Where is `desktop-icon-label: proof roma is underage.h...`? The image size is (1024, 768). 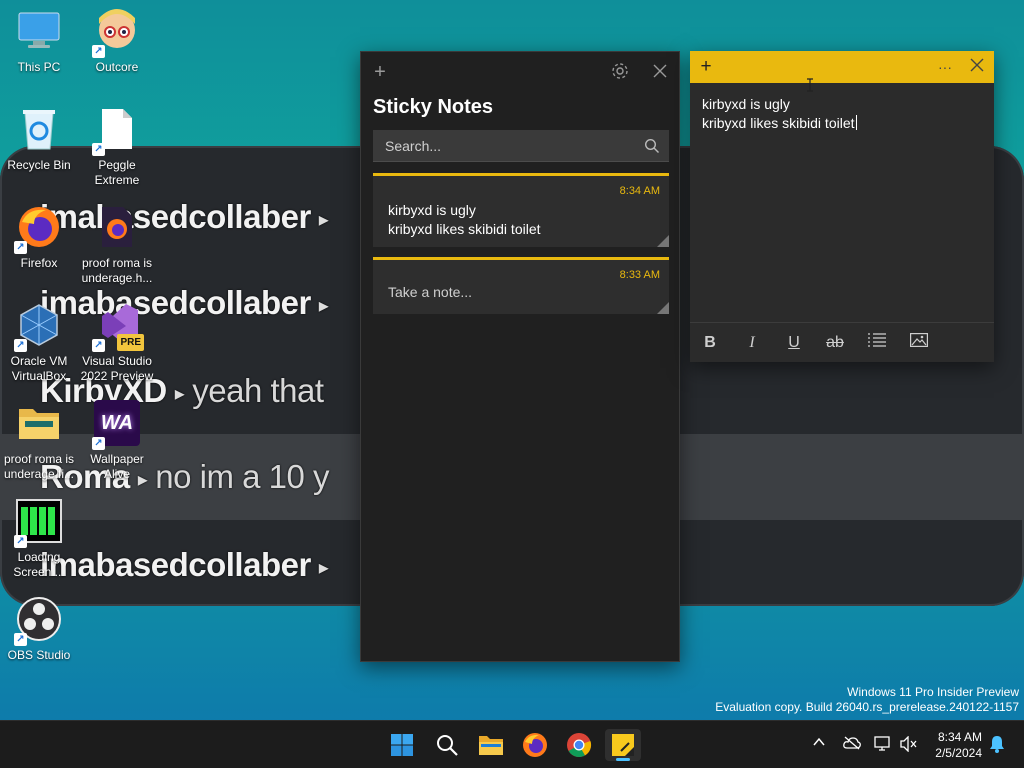
desktop-icon-label: proof roma is underage.h... is located at coordinates (117, 270).